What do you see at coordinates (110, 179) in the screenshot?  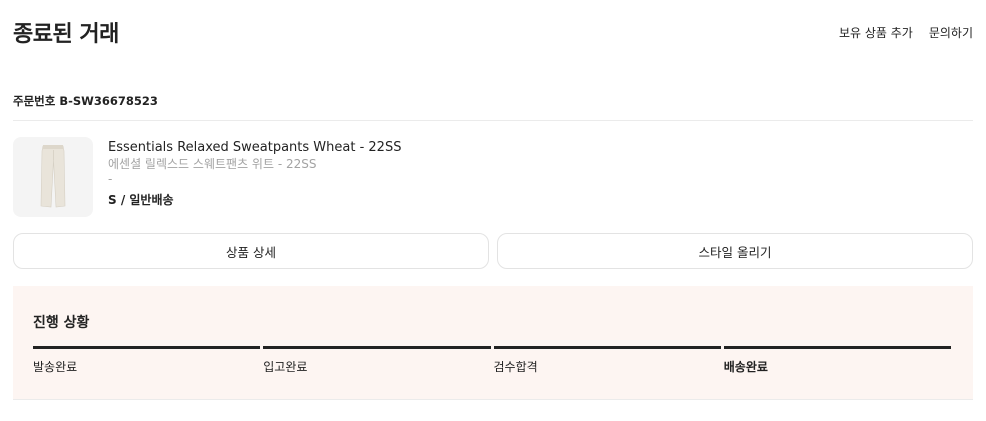 I see `product-extra: -` at bounding box center [110, 179].